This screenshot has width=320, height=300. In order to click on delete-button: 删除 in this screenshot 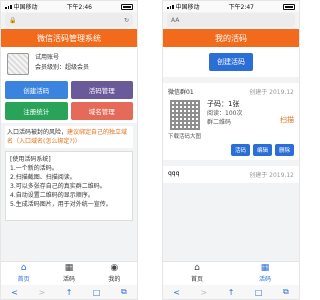, I will do `click(284, 150)`.